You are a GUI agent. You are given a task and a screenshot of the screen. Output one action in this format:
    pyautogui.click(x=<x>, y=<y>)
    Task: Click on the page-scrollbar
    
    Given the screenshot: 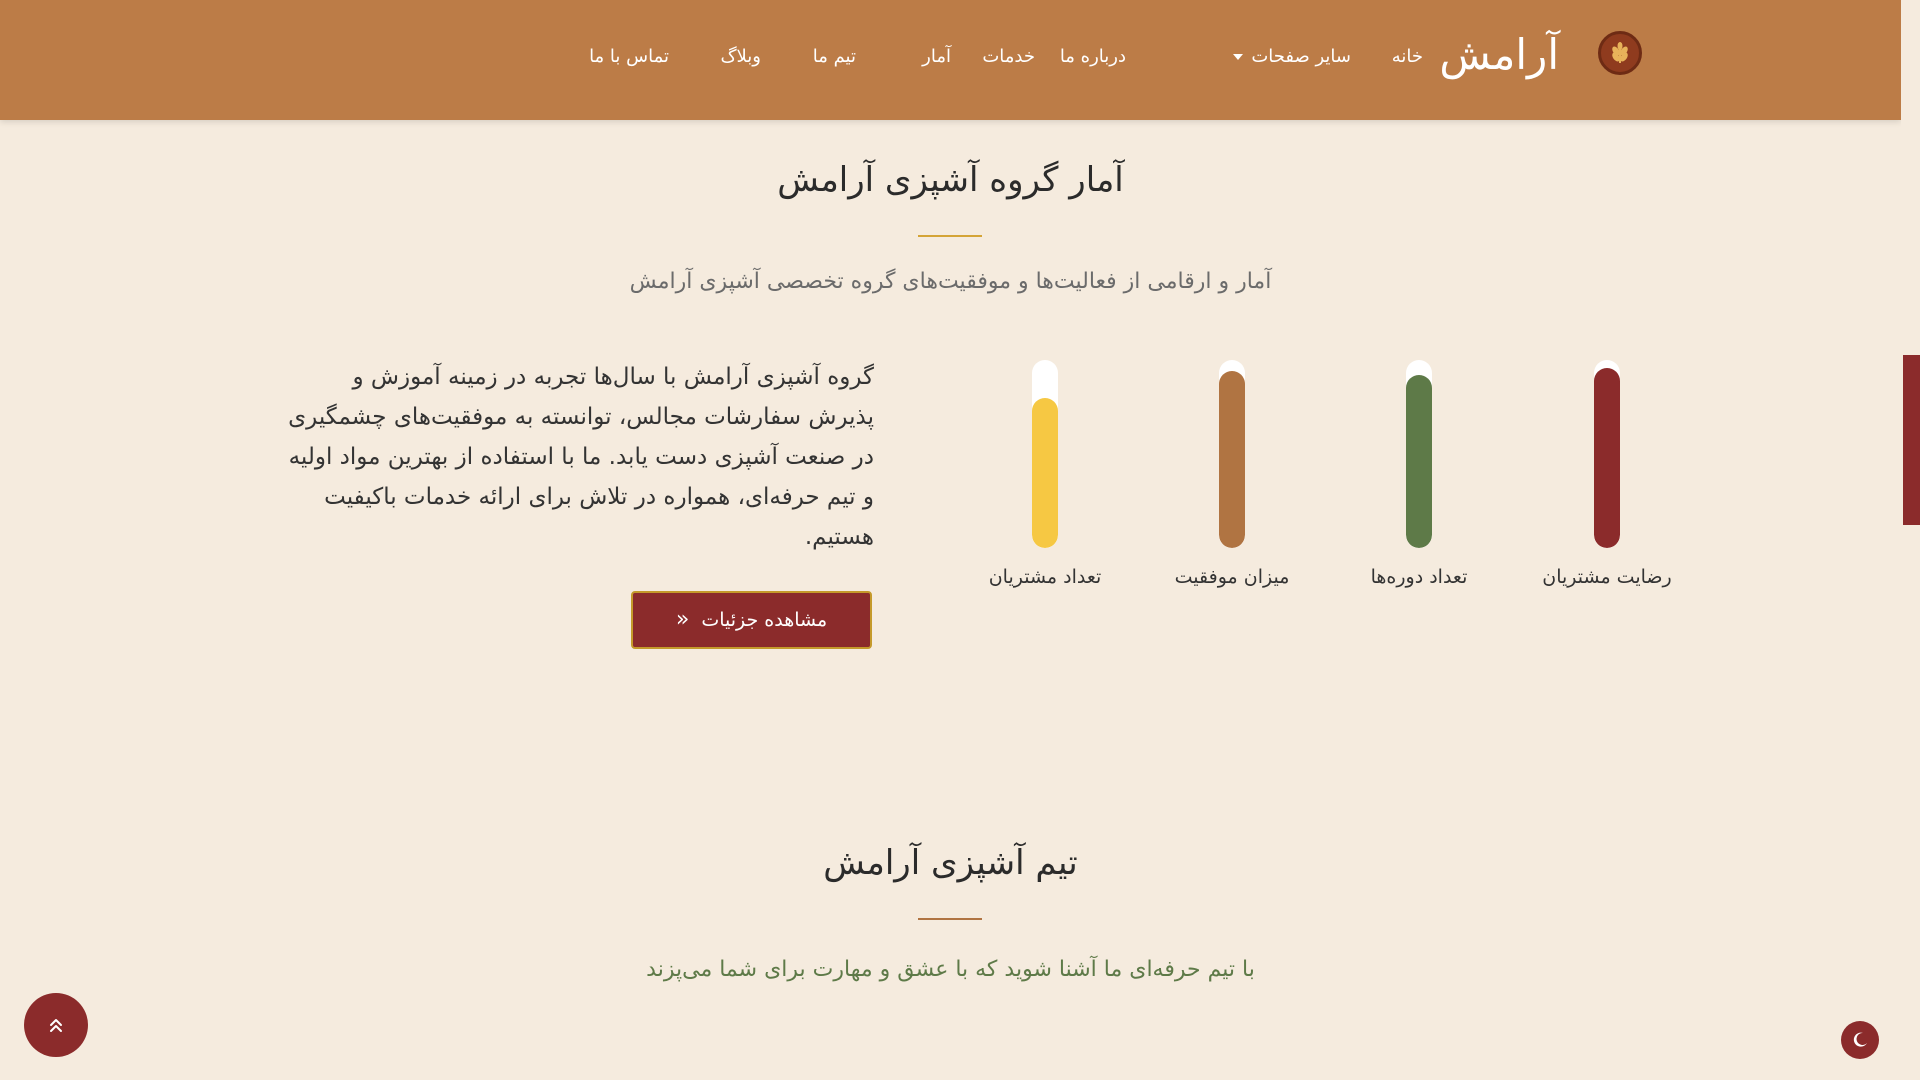 What is the action you would take?
    pyautogui.click(x=1910, y=540)
    